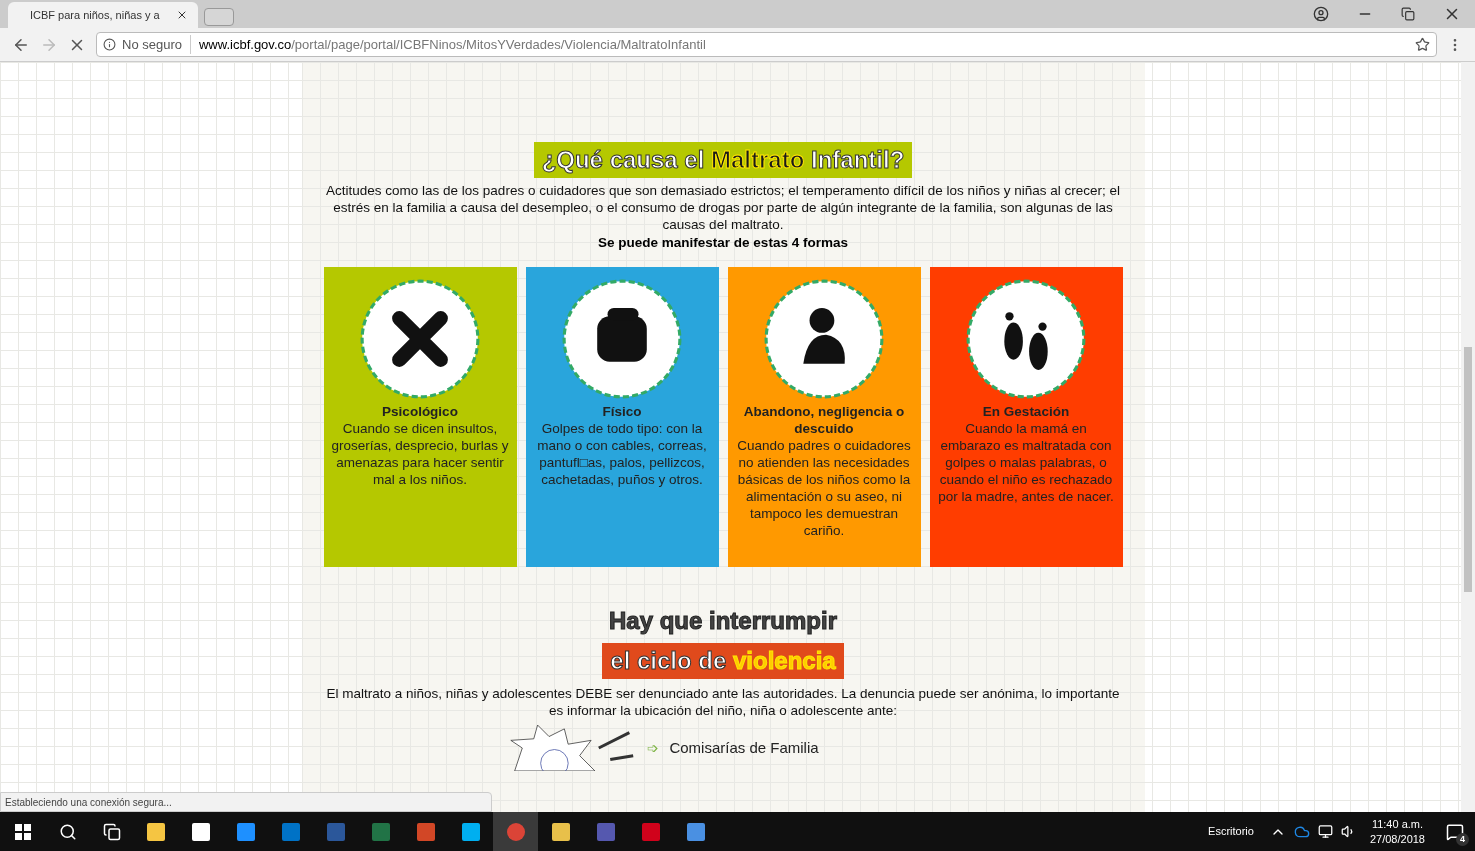 This screenshot has width=1475, height=851. What do you see at coordinates (452, 44) in the screenshot?
I see `url-text: www.icbf.gov.co/portal/page/portal/ICBFNinos/MitosYVerdades/Violencia/MaltratoInfantil` at bounding box center [452, 44].